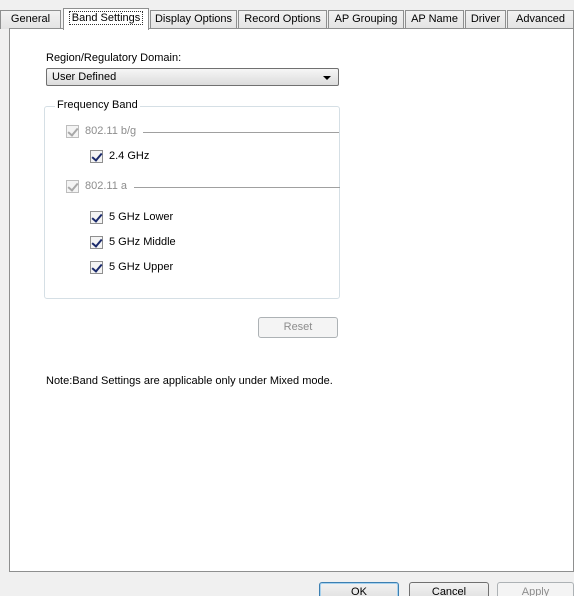 Image resolution: width=574 pixels, height=596 pixels. Describe the element at coordinates (434, 19) in the screenshot. I see `tab-ap-name: AP Name` at that location.